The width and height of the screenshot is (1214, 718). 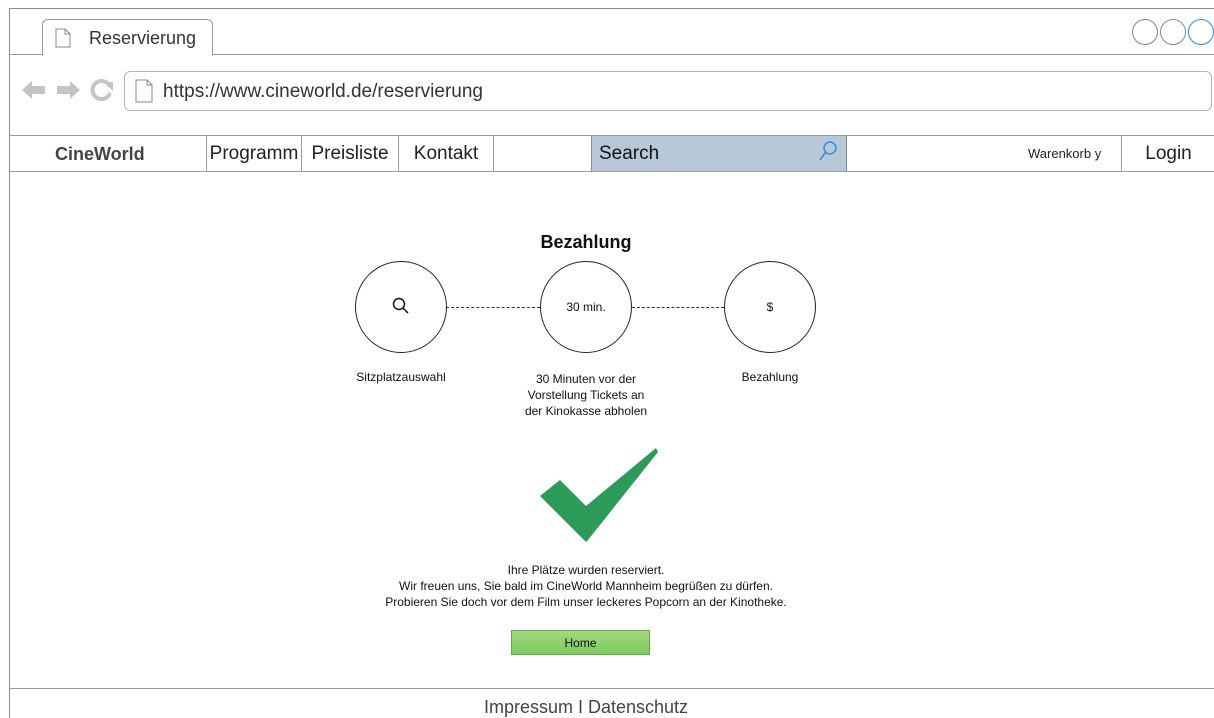 What do you see at coordinates (446, 153) in the screenshot?
I see `nav-item-kontakt: Kontakt` at bounding box center [446, 153].